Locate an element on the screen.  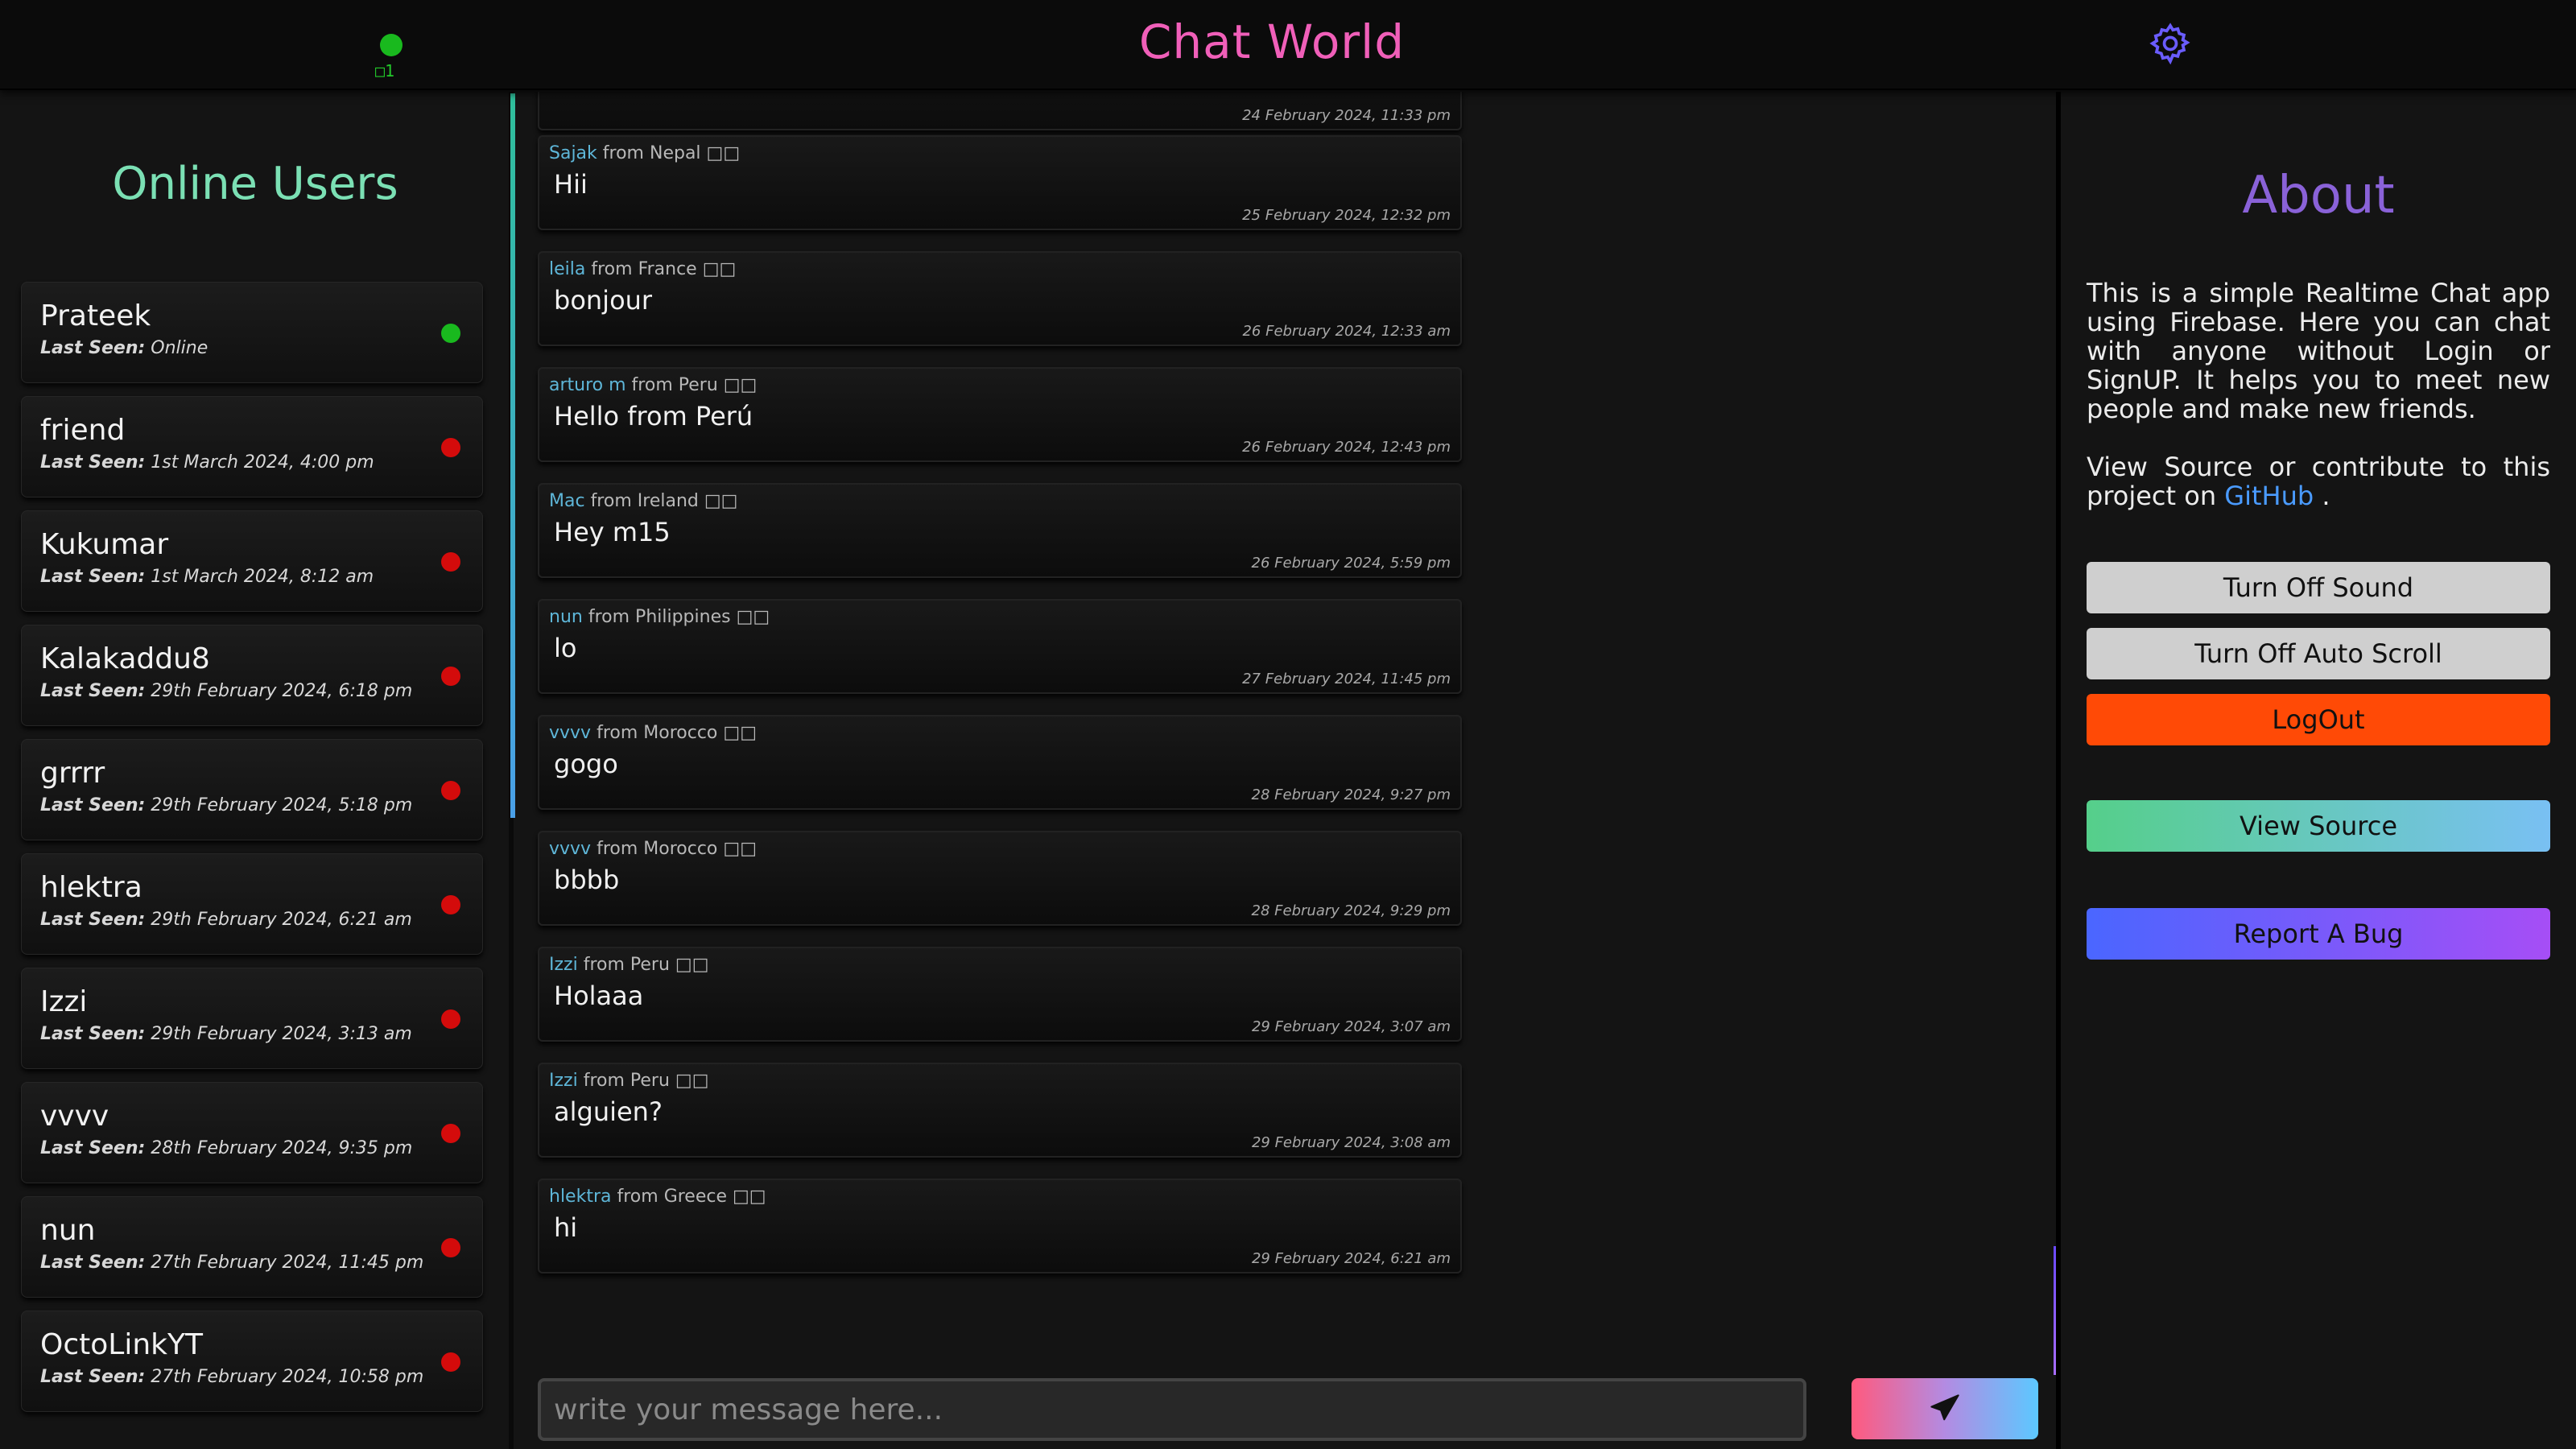
gear-icon is located at coordinates (2170, 43).